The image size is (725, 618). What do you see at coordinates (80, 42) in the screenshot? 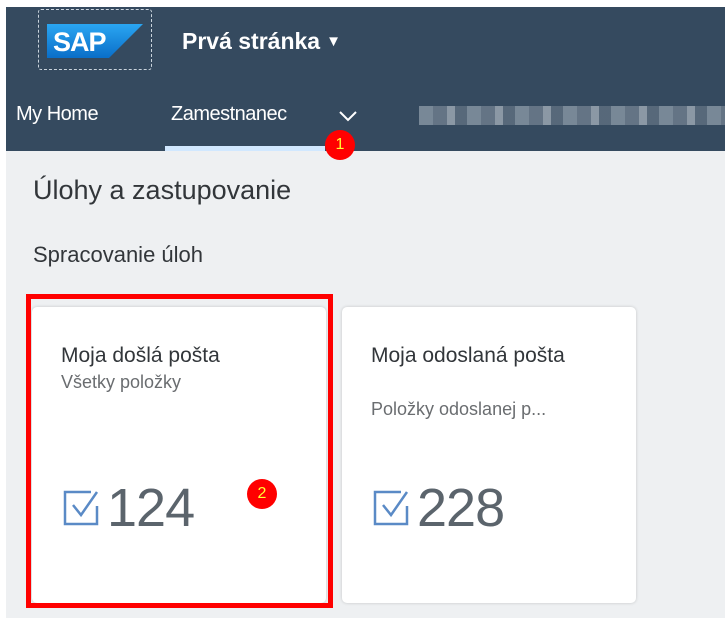
I see `sap-logo-text: SAP` at bounding box center [80, 42].